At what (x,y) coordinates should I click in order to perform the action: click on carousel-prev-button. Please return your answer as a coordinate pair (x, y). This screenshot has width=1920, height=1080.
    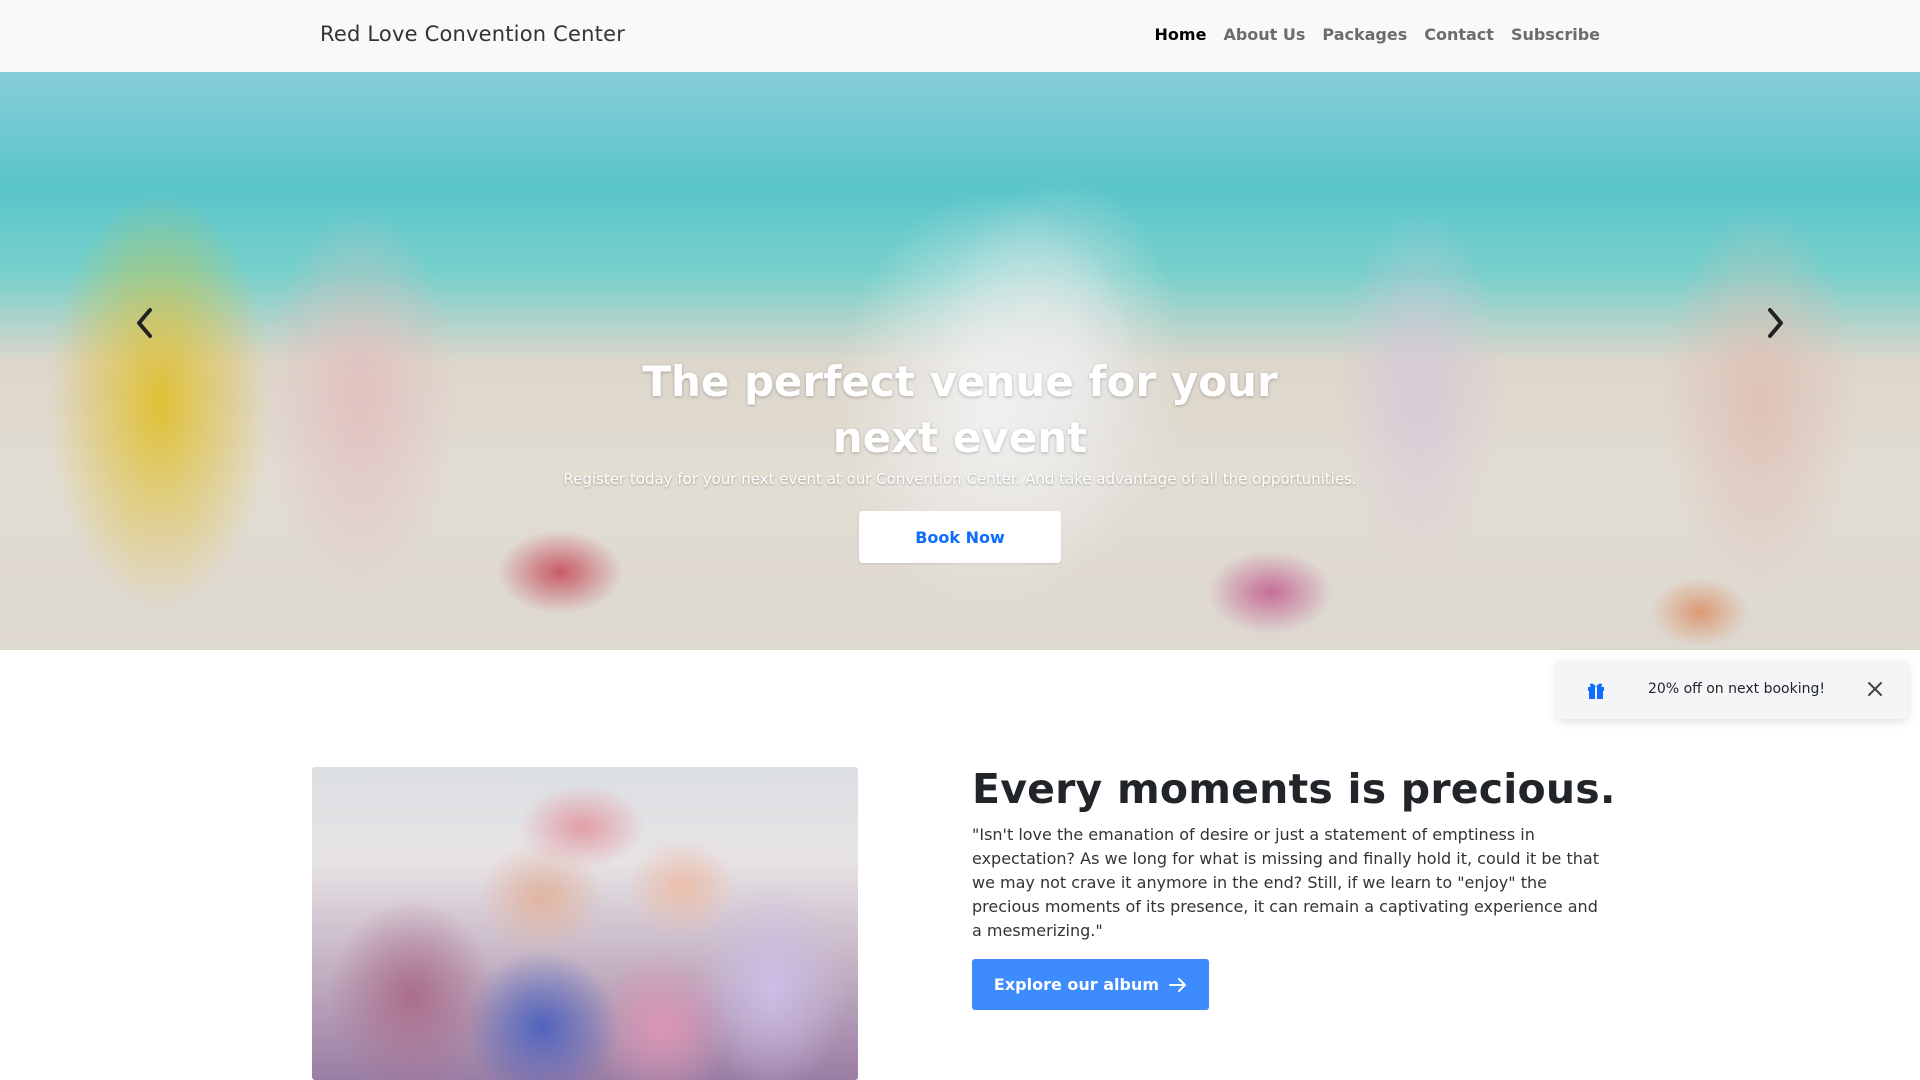
    Looking at the image, I should click on (145, 323).